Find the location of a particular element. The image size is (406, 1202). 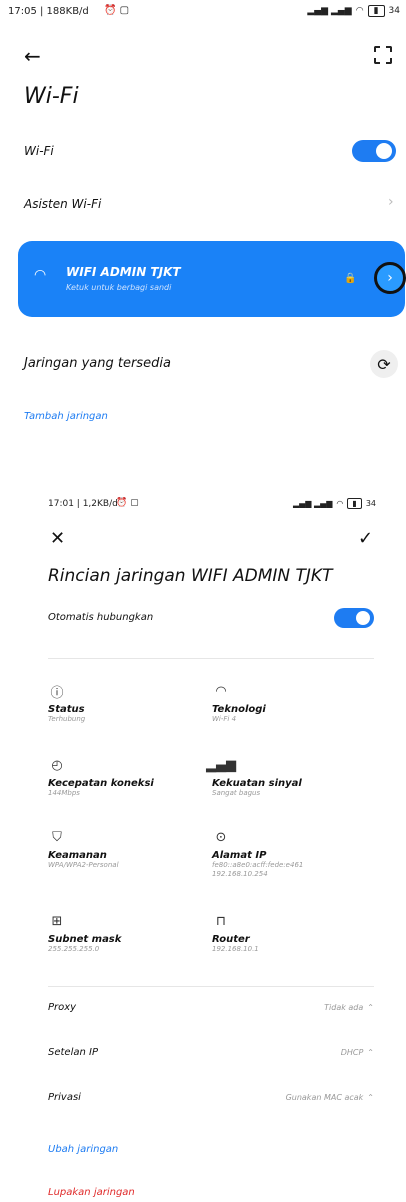

ip-pin-icon: ⊙ is located at coordinates (221, 837).